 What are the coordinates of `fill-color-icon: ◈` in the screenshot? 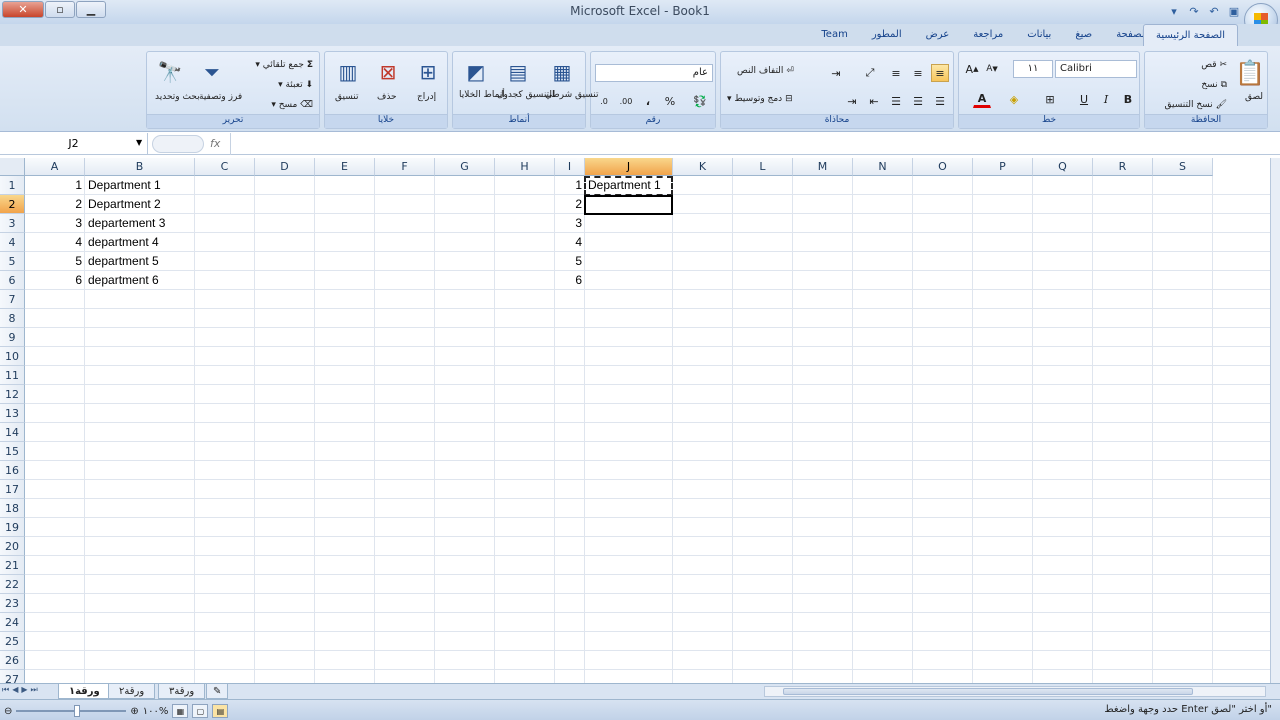 It's located at (1014, 99).